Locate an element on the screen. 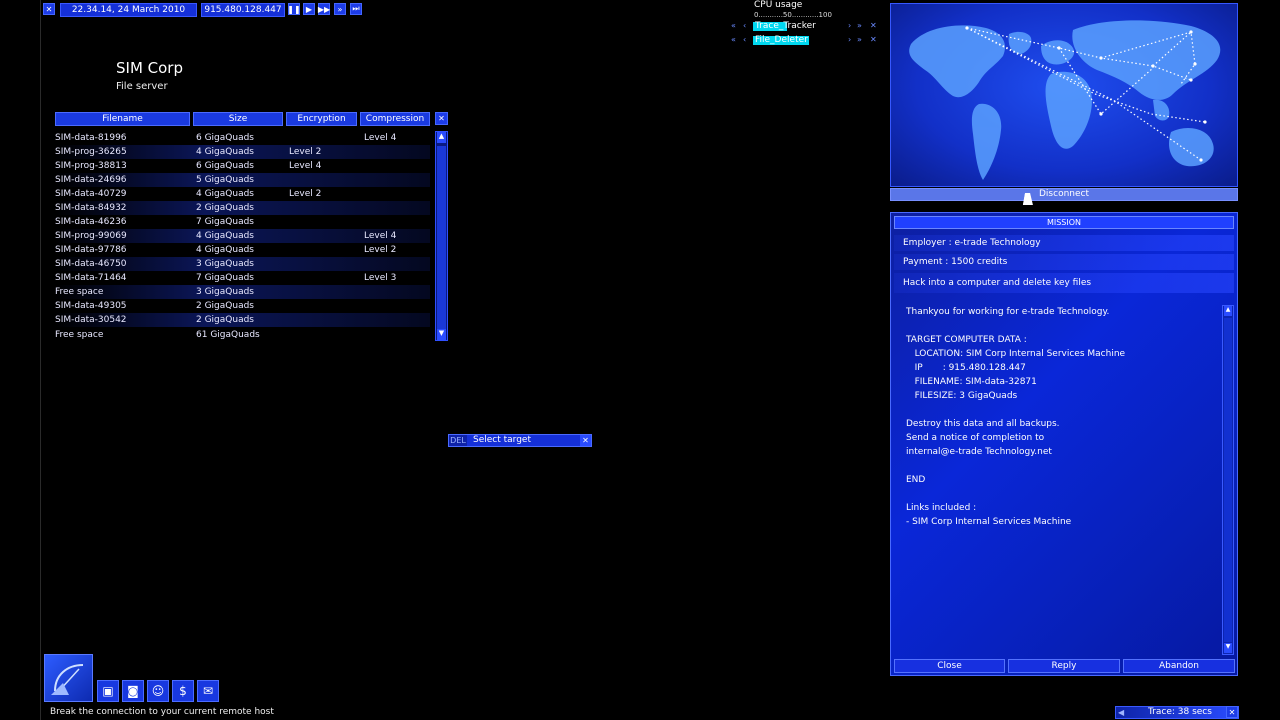 This screenshot has height=720, width=1280. mission-body-line: FILESIZE: 3 GigaQuads is located at coordinates (962, 396).